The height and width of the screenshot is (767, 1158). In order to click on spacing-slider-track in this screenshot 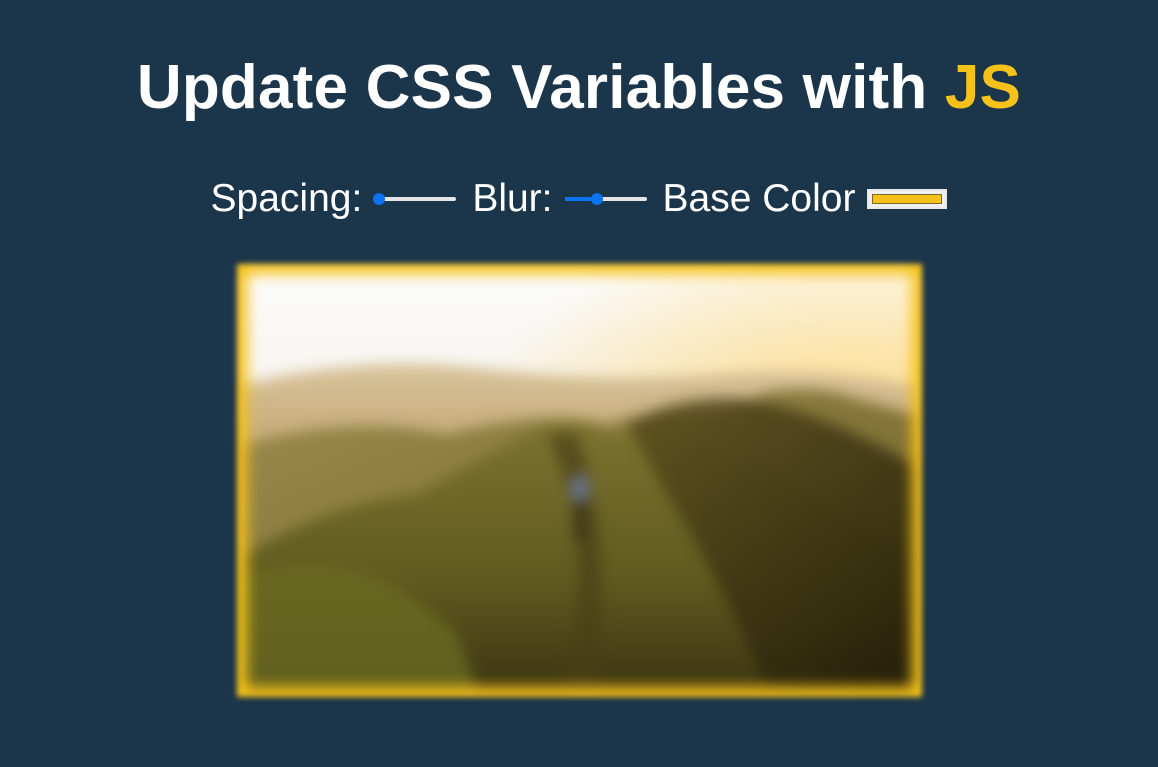, I will do `click(415, 199)`.